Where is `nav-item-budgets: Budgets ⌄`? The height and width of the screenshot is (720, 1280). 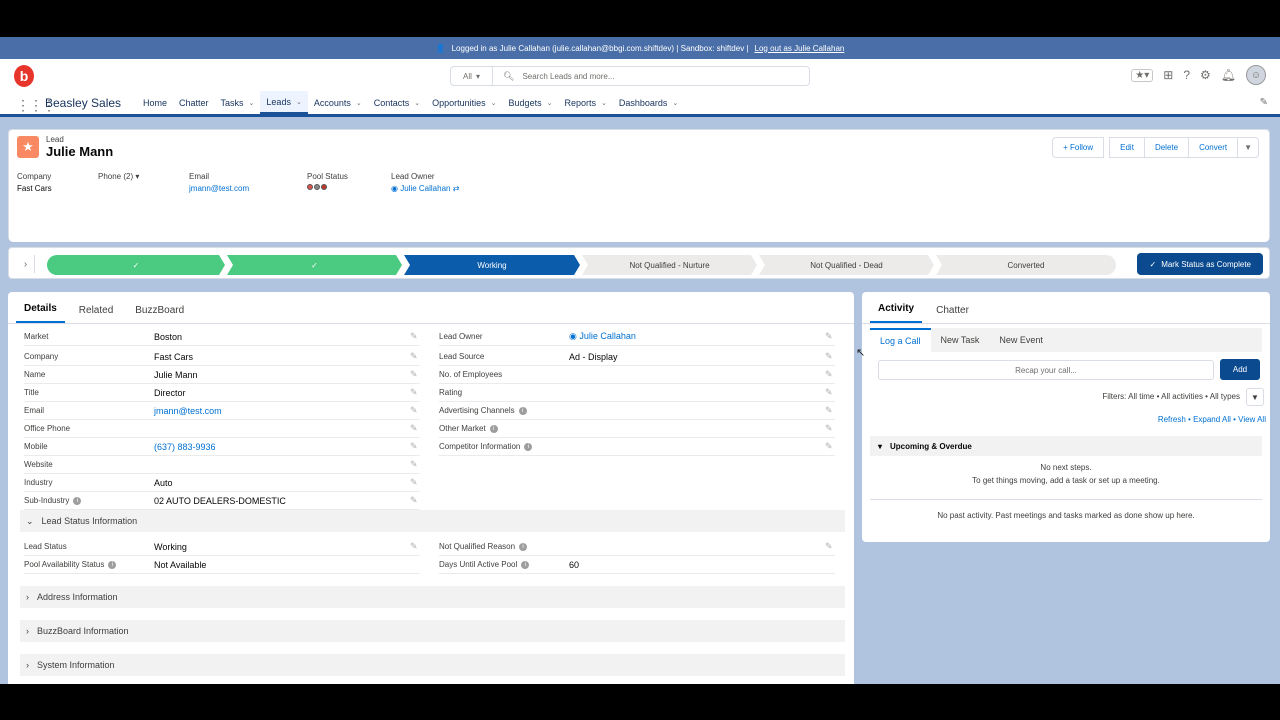 nav-item-budgets: Budgets ⌄ is located at coordinates (531, 102).